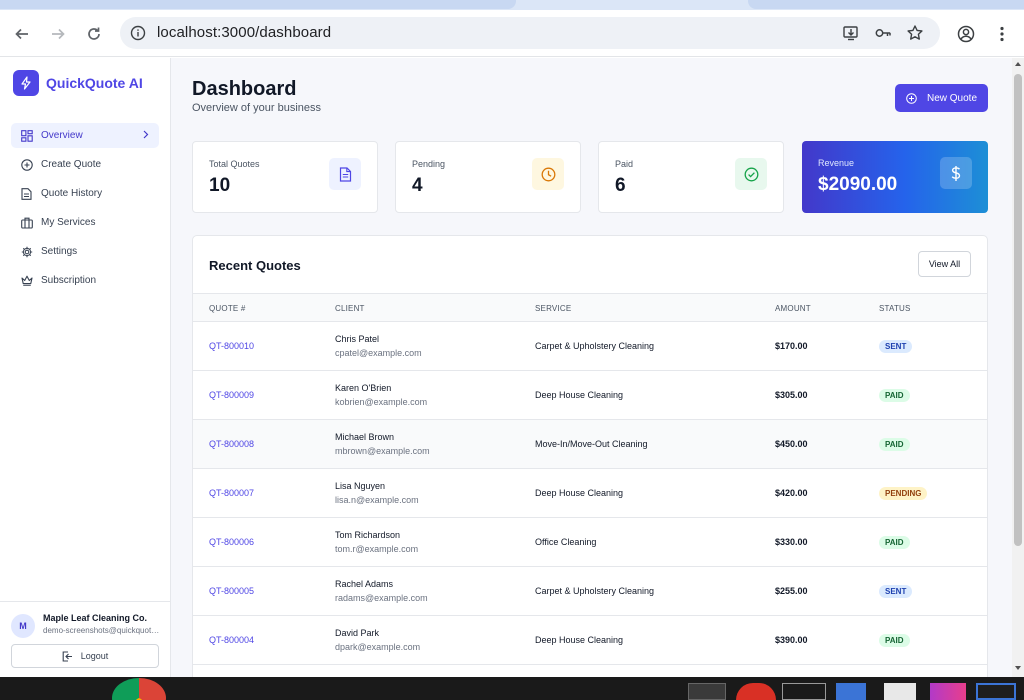 Image resolution: width=1024 pixels, height=700 pixels. Describe the element at coordinates (78, 83) in the screenshot. I see `brand: QuickQuote AI` at that location.